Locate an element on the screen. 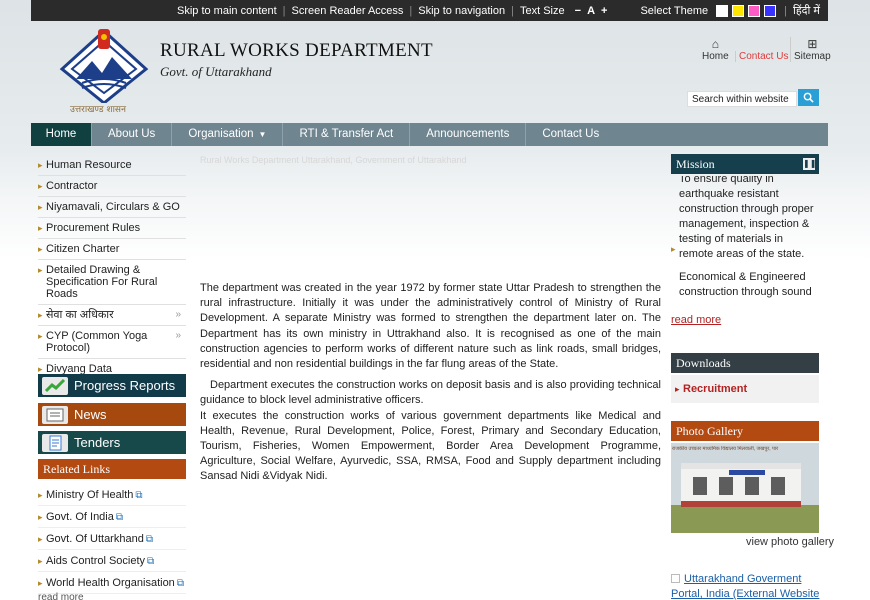 The image size is (870, 600). related-link-govt-of-india: Govt. Of India⧉ is located at coordinates (112, 517).